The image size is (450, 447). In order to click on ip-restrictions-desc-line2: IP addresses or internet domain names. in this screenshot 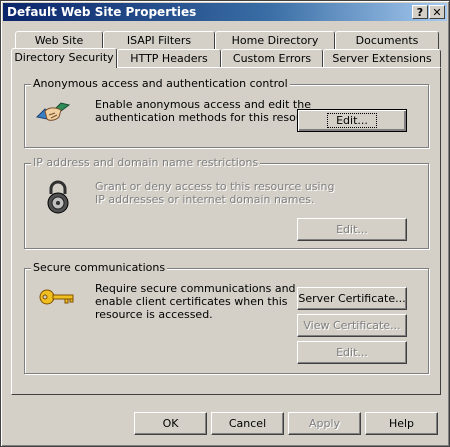, I will do `click(205, 199)`.